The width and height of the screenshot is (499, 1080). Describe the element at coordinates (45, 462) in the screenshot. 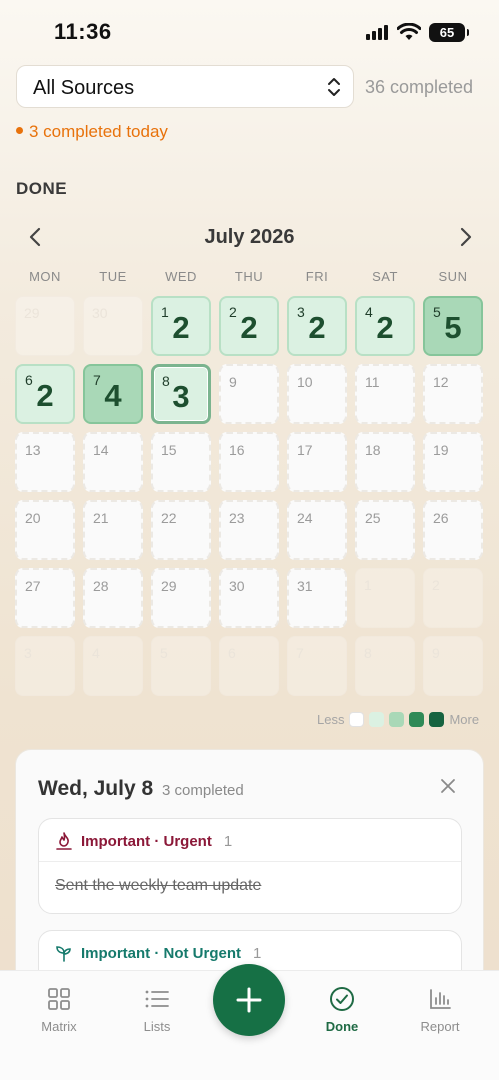

I see `calendar-day-cell: 13` at that location.